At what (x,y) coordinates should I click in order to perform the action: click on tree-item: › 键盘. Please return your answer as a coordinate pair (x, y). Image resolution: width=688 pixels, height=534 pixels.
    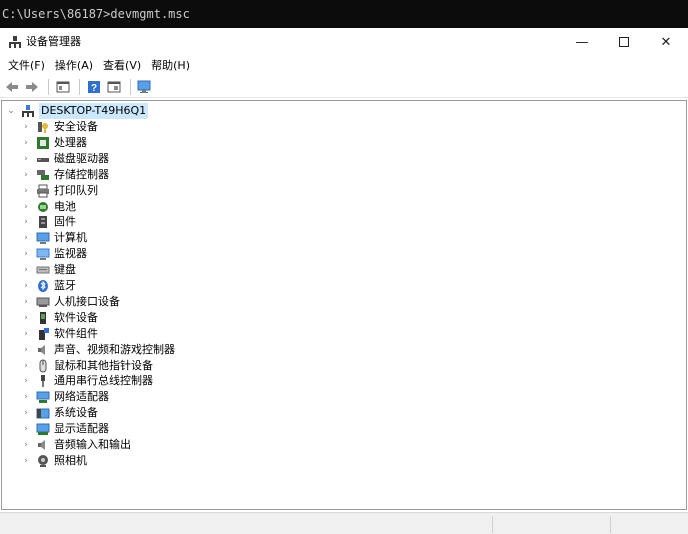
    Looking at the image, I should click on (48, 270).